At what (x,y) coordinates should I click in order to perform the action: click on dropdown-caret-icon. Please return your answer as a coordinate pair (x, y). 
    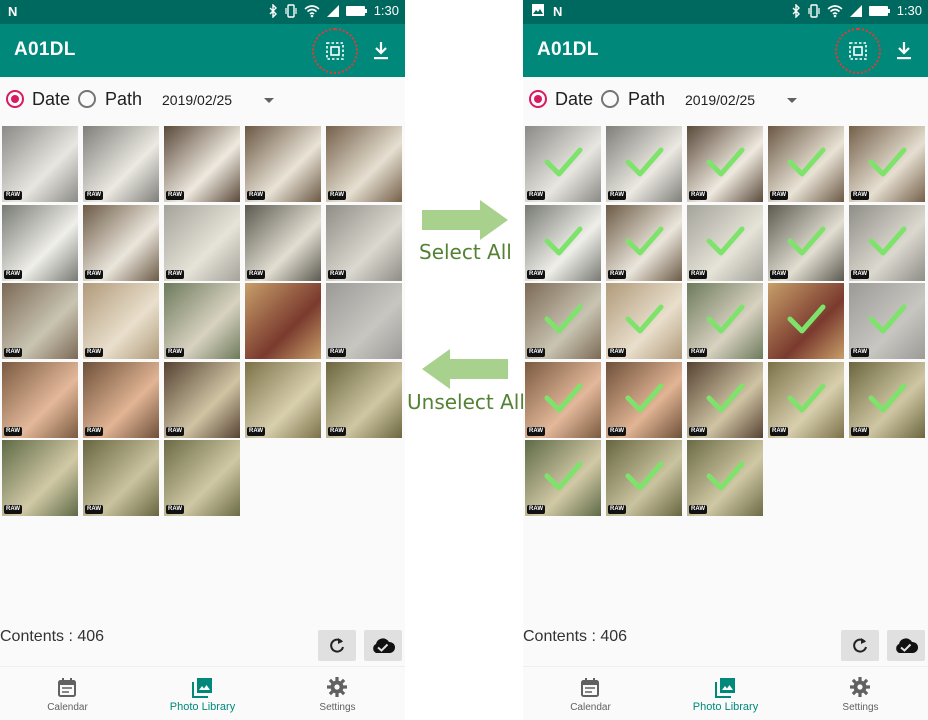
    Looking at the image, I should click on (792, 100).